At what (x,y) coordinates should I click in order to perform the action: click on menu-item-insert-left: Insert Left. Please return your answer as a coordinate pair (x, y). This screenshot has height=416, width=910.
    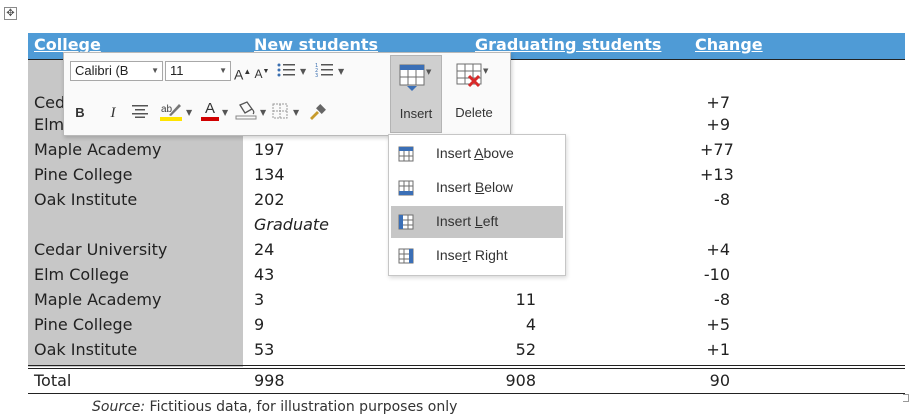
    Looking at the image, I should click on (477, 222).